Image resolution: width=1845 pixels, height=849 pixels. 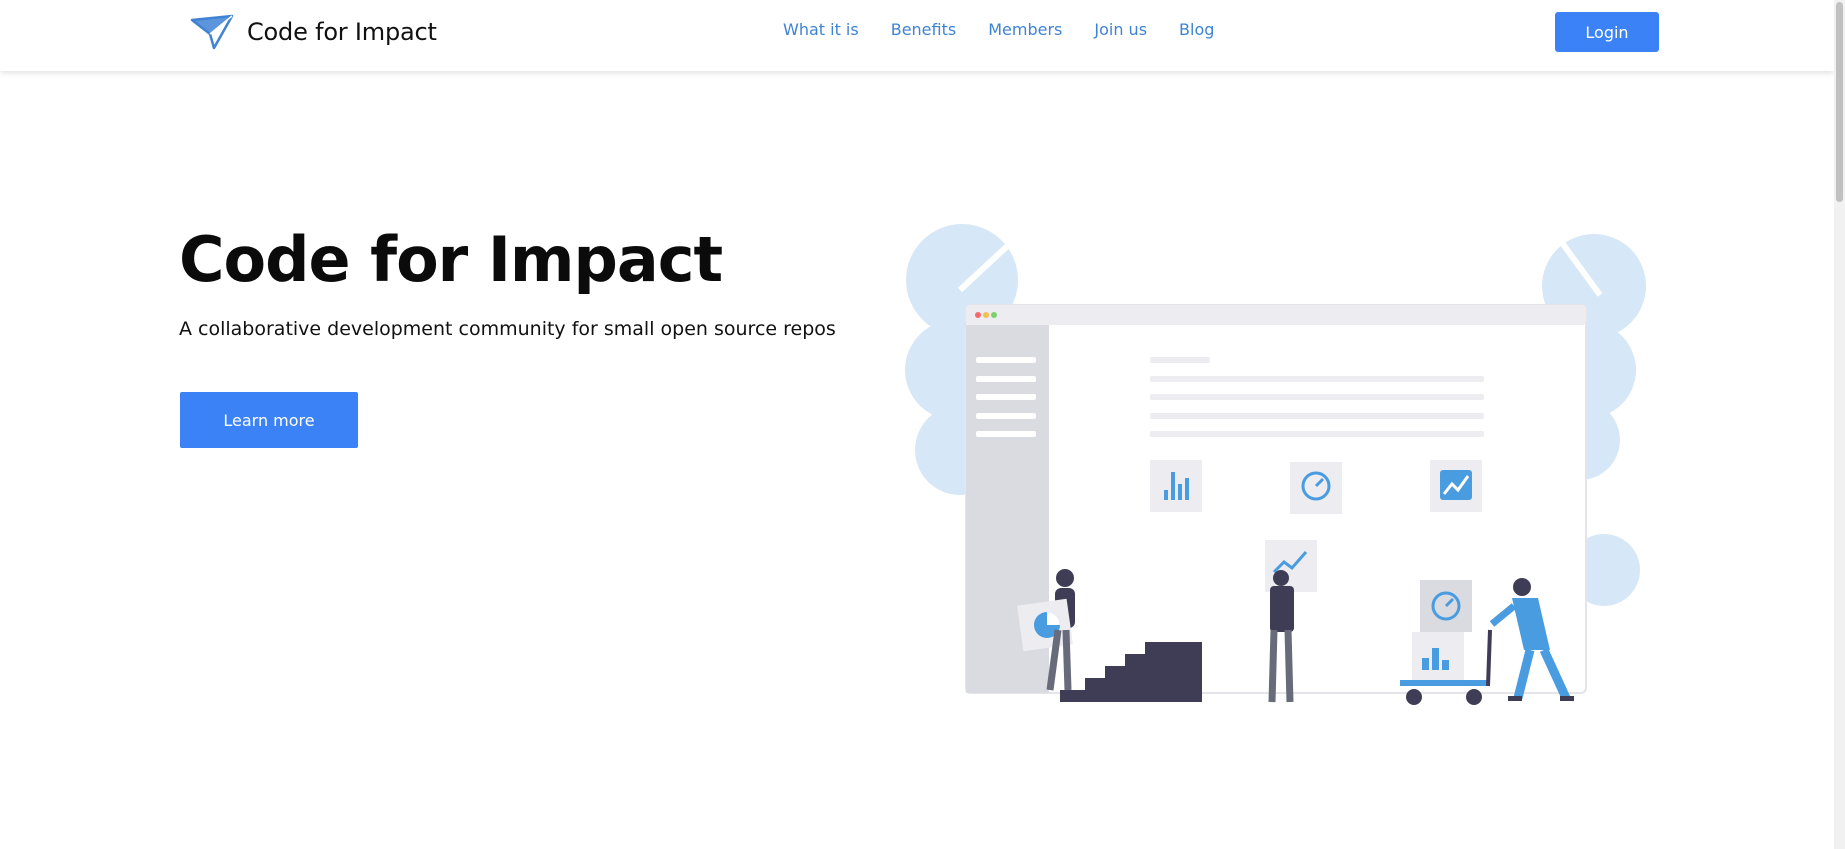 What do you see at coordinates (451, 259) in the screenshot?
I see `hero-title: Code for Impact` at bounding box center [451, 259].